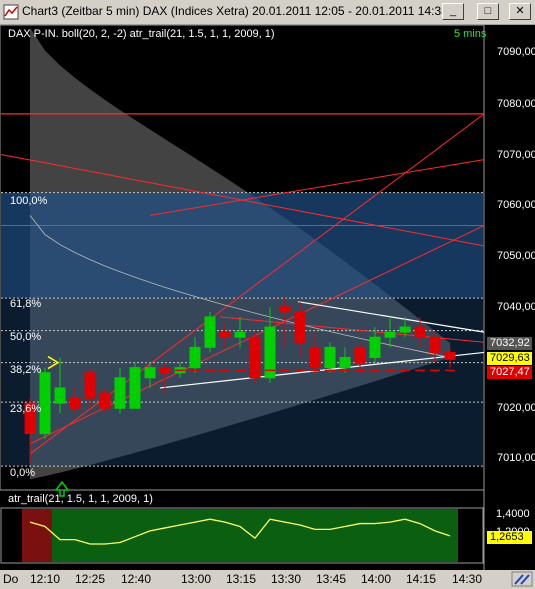  What do you see at coordinates (11, 12) in the screenshot?
I see `chart-app-icon` at bounding box center [11, 12].